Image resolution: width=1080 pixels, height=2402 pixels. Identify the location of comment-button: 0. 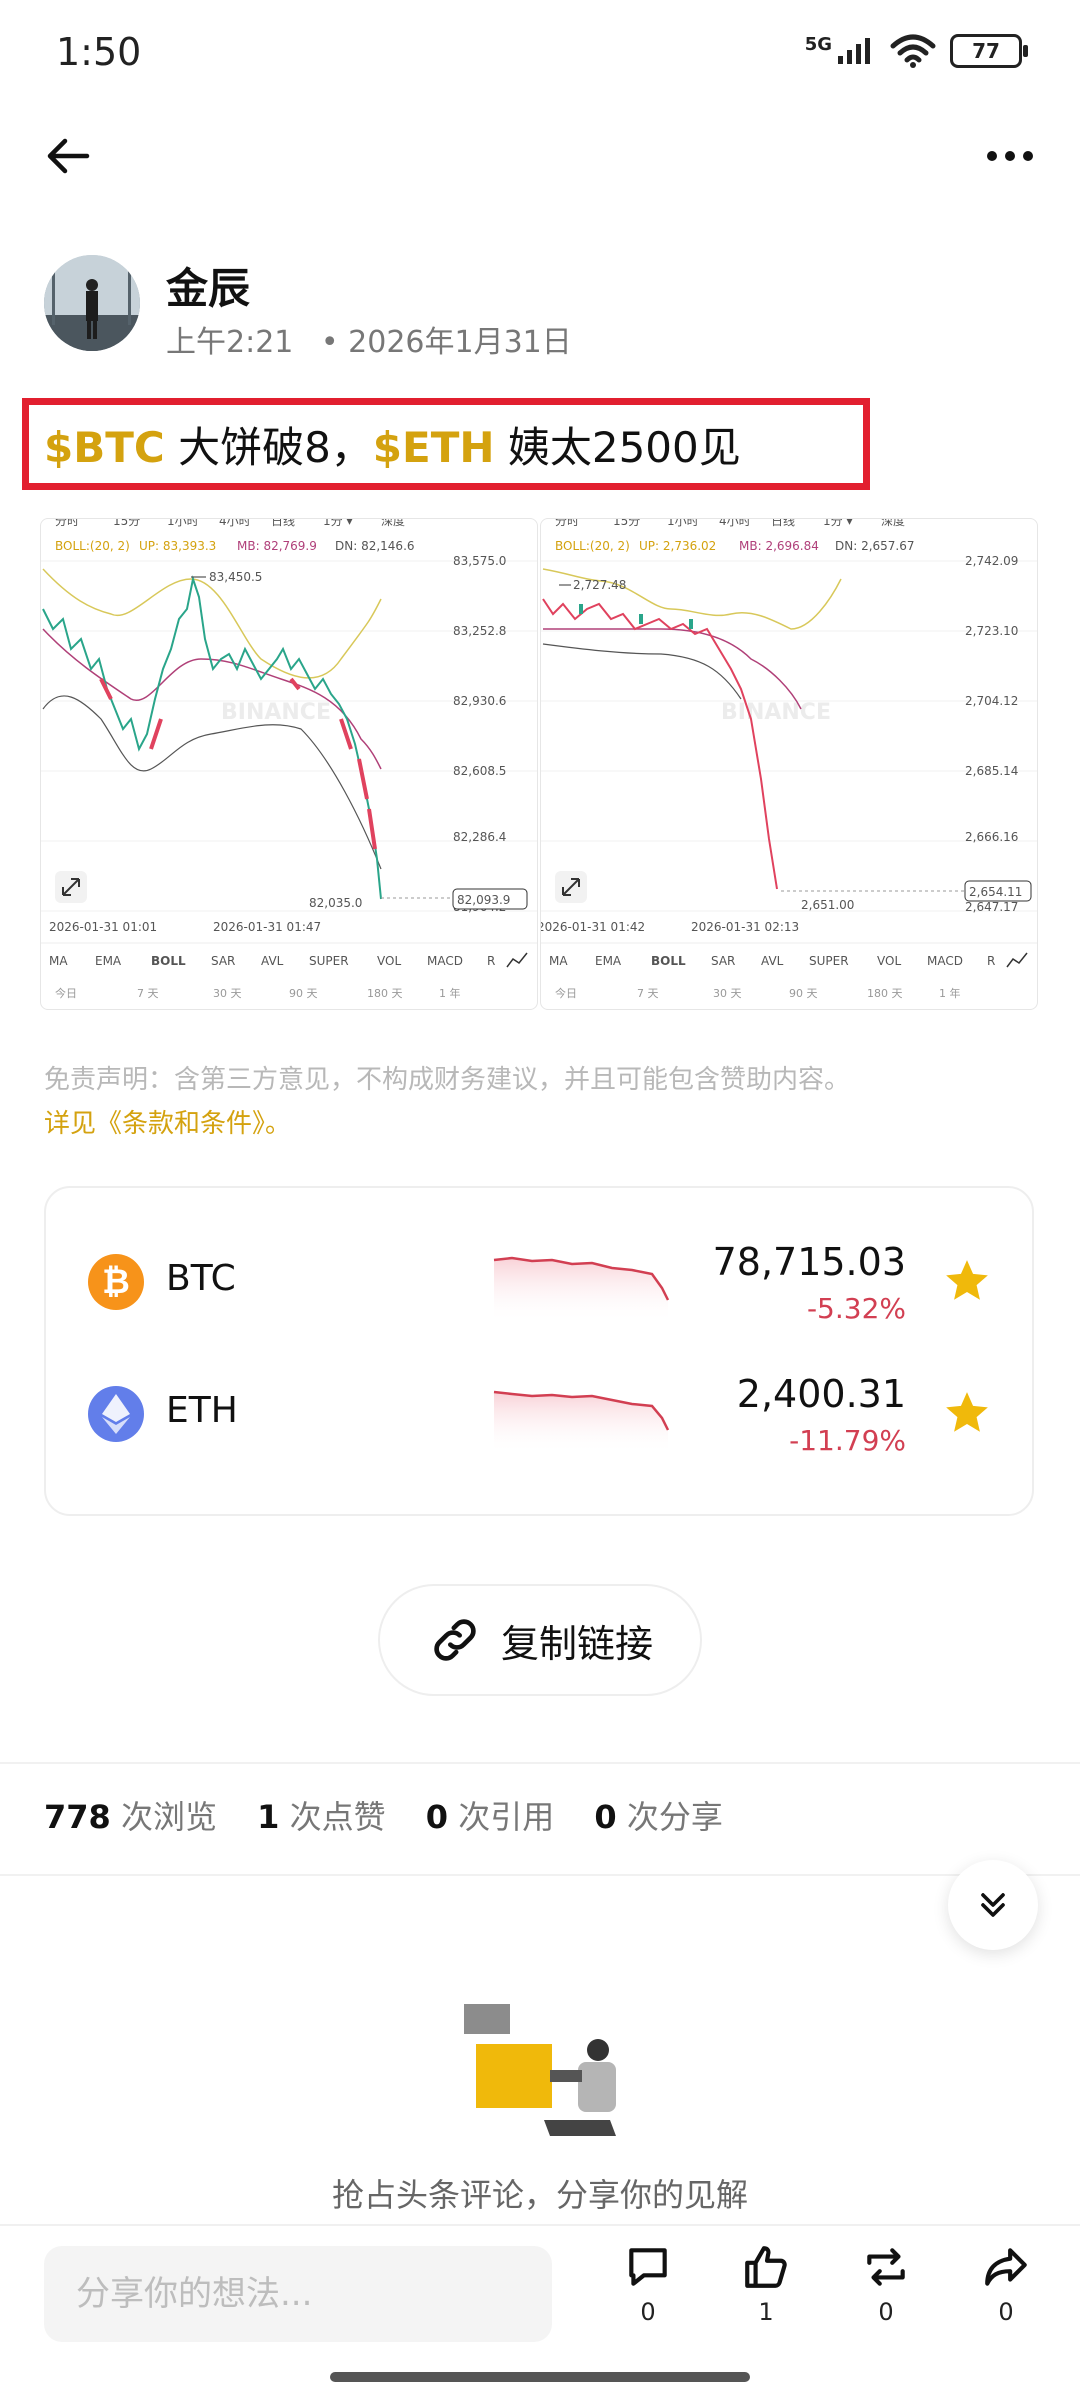
(648, 2284).